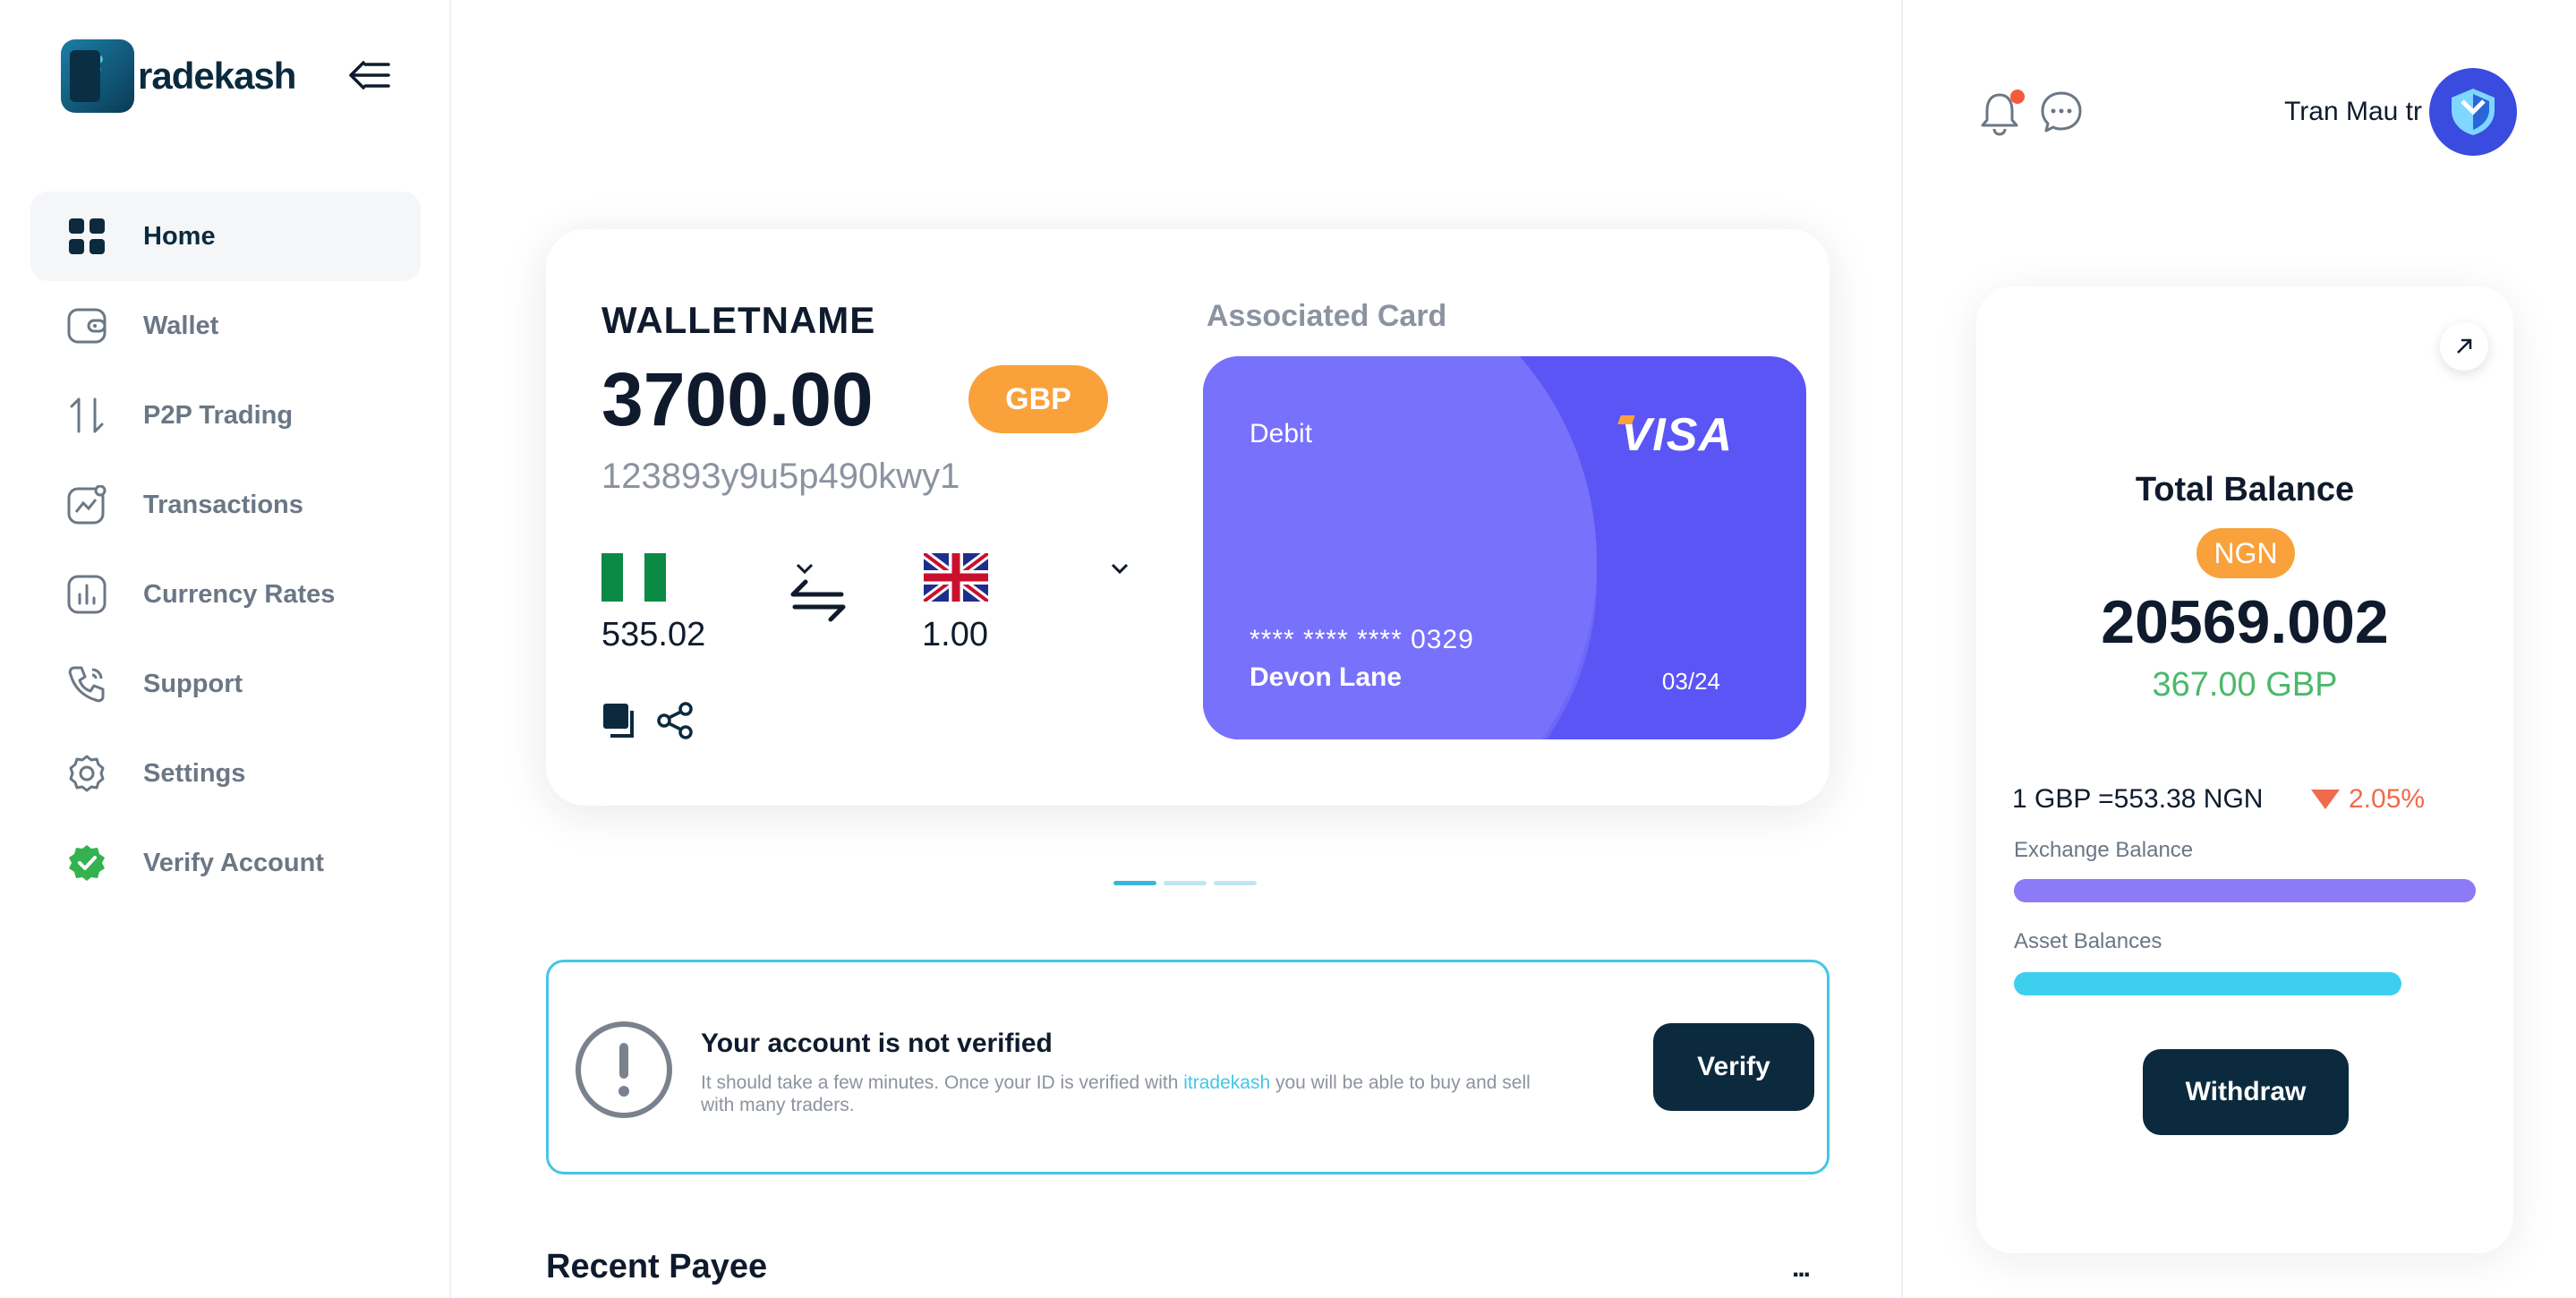  What do you see at coordinates (2368, 799) in the screenshot?
I see `rate-change: 2.05%` at bounding box center [2368, 799].